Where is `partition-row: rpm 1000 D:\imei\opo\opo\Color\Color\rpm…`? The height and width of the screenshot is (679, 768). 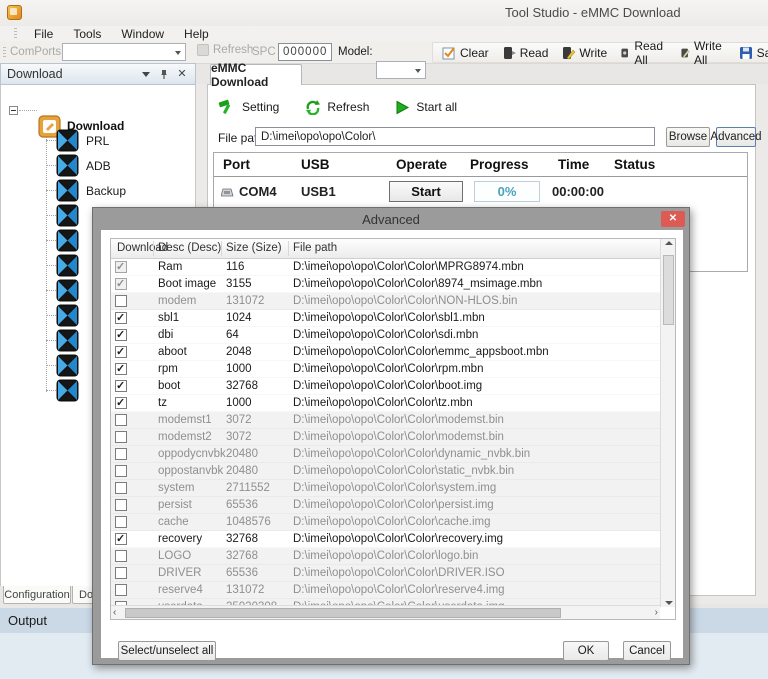
partition-row: rpm 1000 D:\imei\opo\opo\Color\Color\rpm… is located at coordinates (385, 369).